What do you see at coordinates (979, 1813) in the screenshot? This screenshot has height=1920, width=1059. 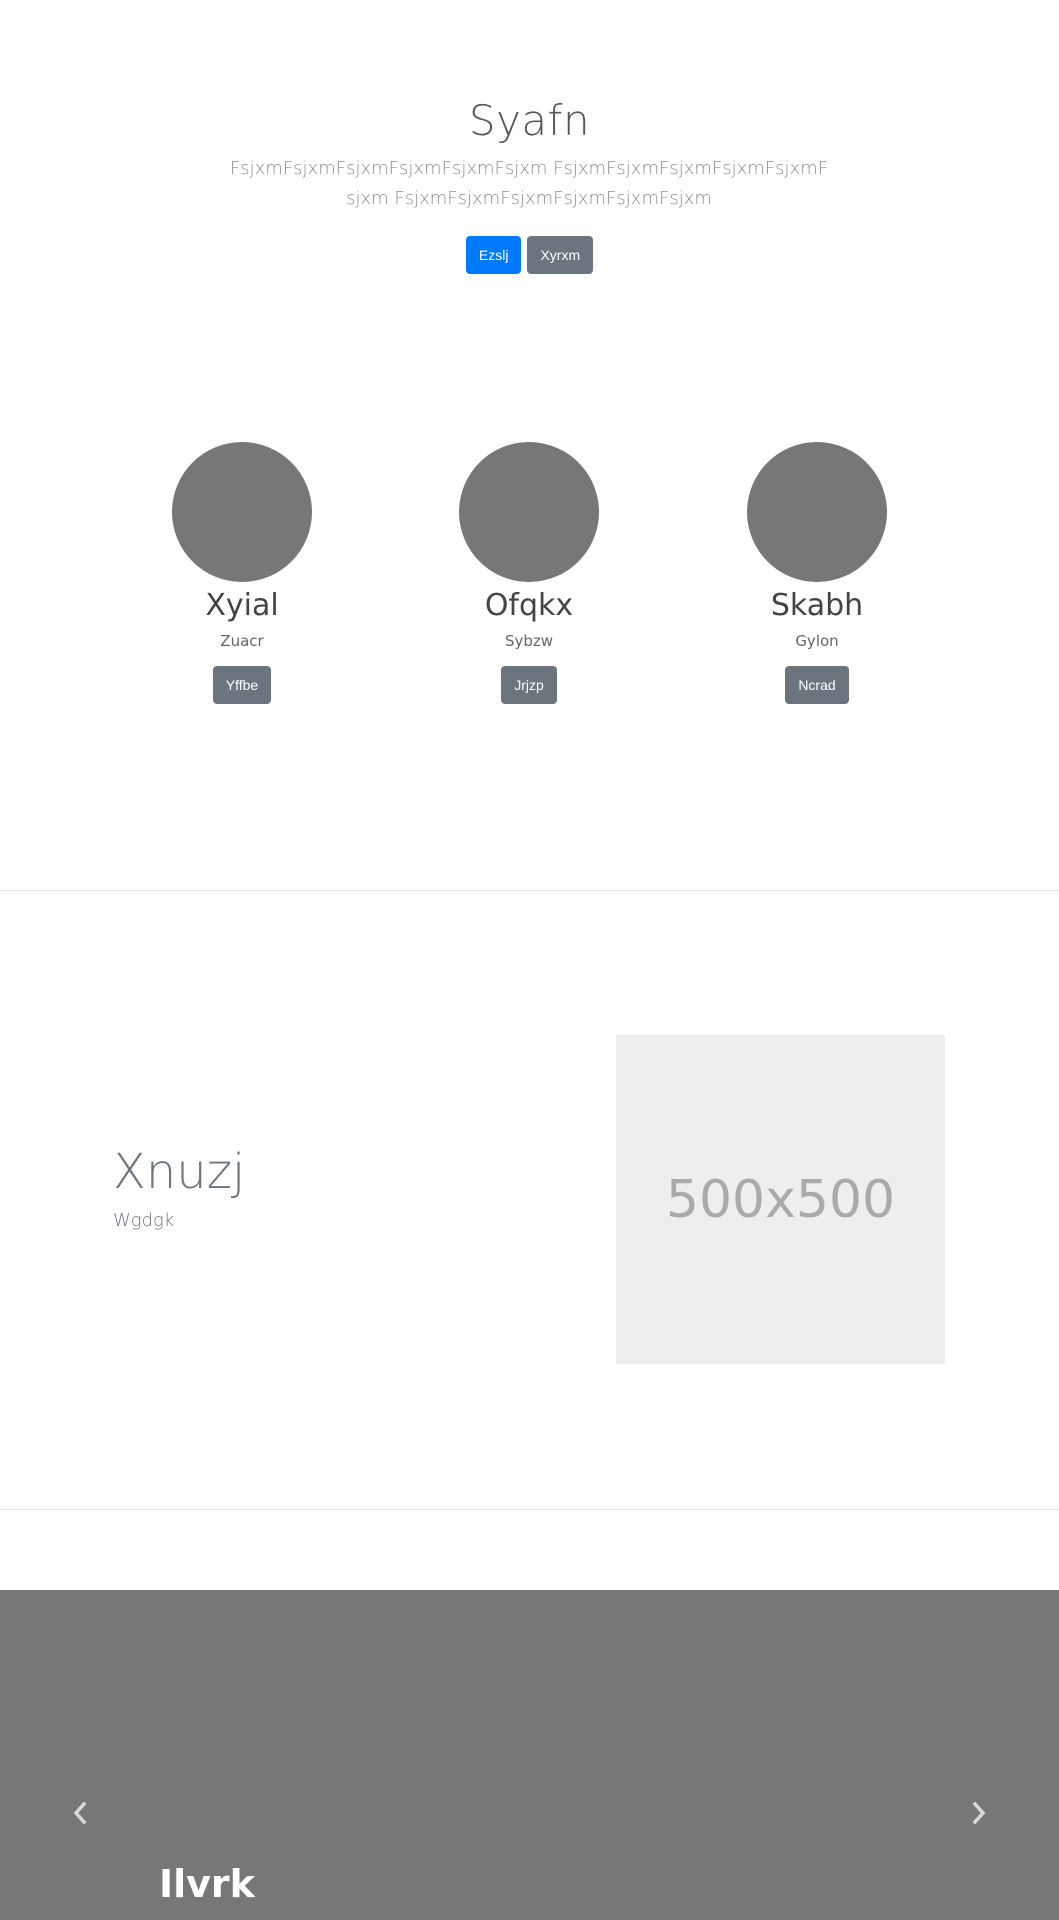 I see `chevron-right-icon` at bounding box center [979, 1813].